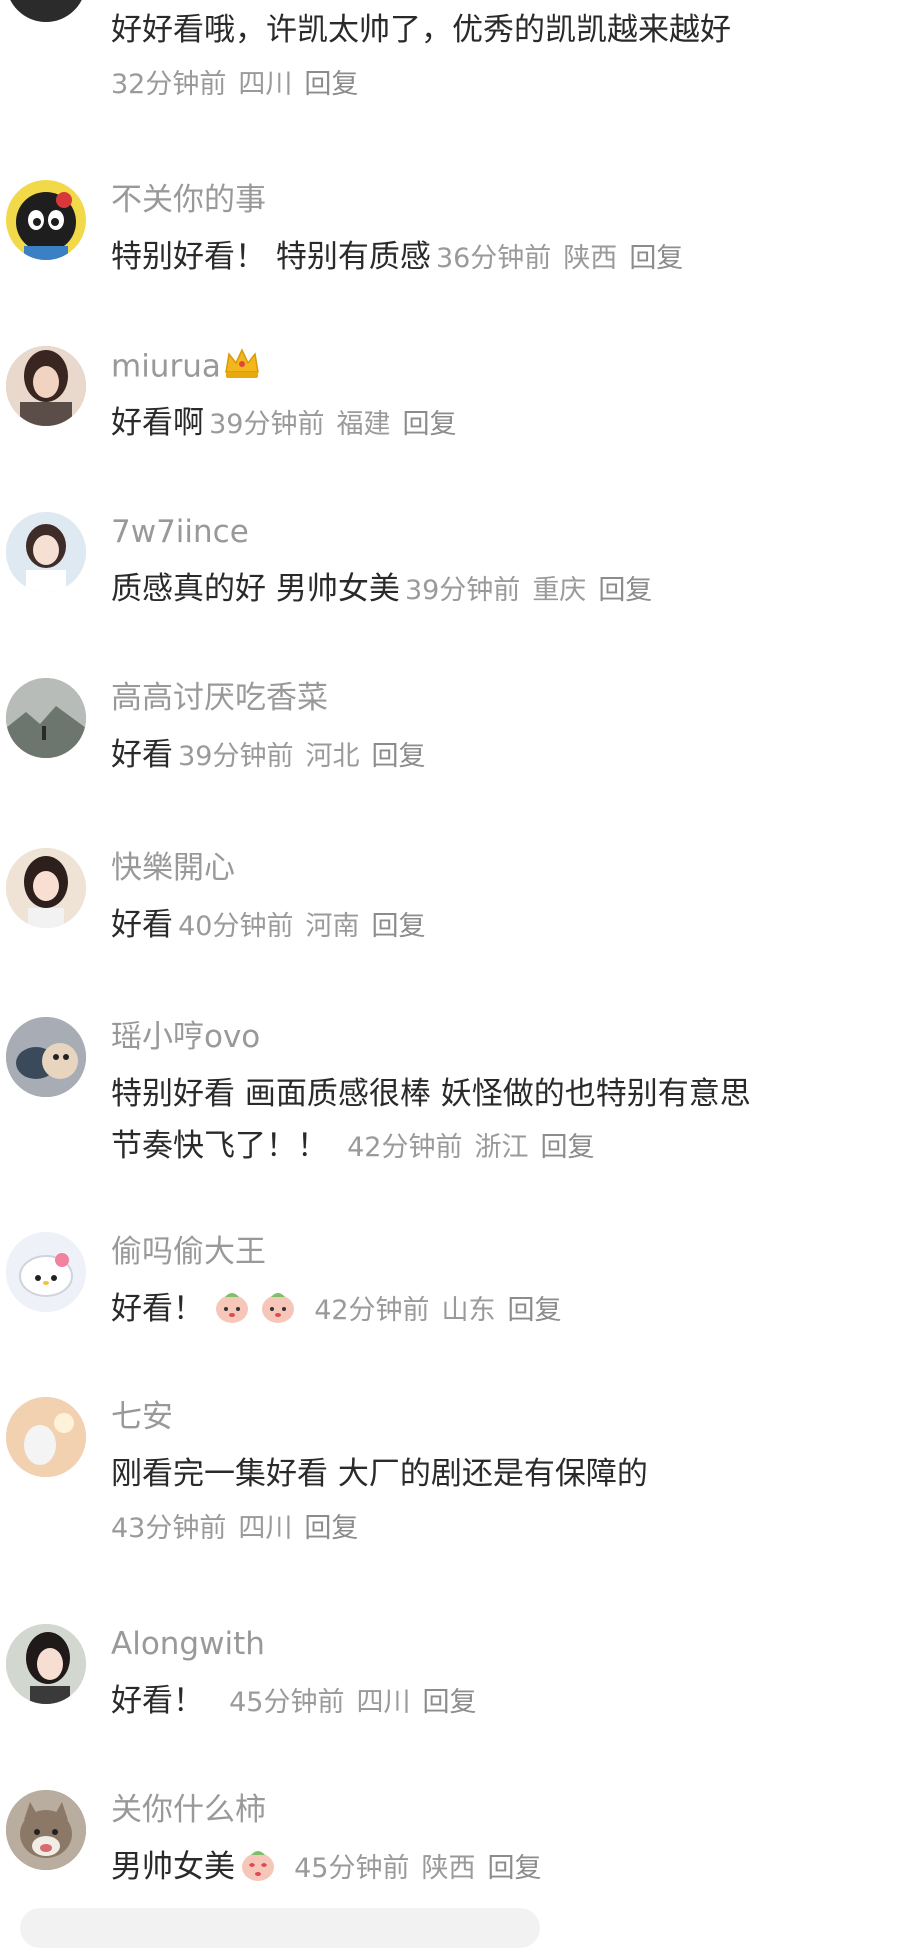 The width and height of the screenshot is (897, 1948). What do you see at coordinates (468, 1310) in the screenshot?
I see `comment-region: 山东` at bounding box center [468, 1310].